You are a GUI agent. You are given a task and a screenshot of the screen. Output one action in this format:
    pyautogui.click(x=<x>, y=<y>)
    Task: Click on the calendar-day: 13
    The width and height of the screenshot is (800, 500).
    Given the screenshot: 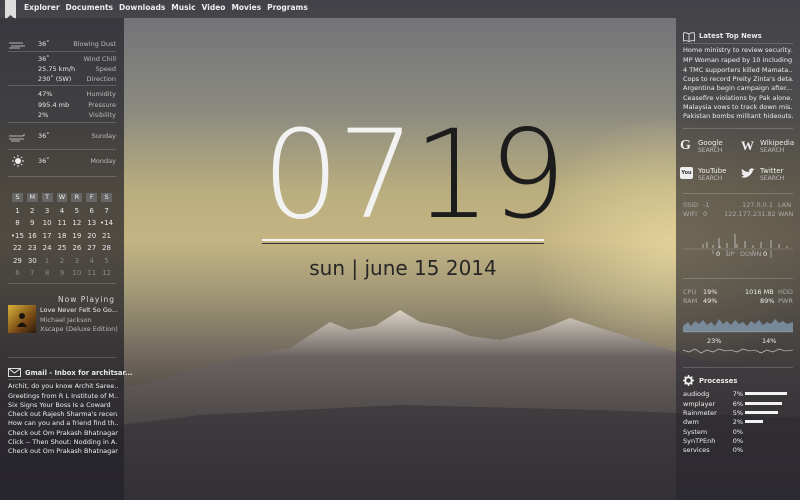 What is the action you would take?
    pyautogui.click(x=91, y=223)
    